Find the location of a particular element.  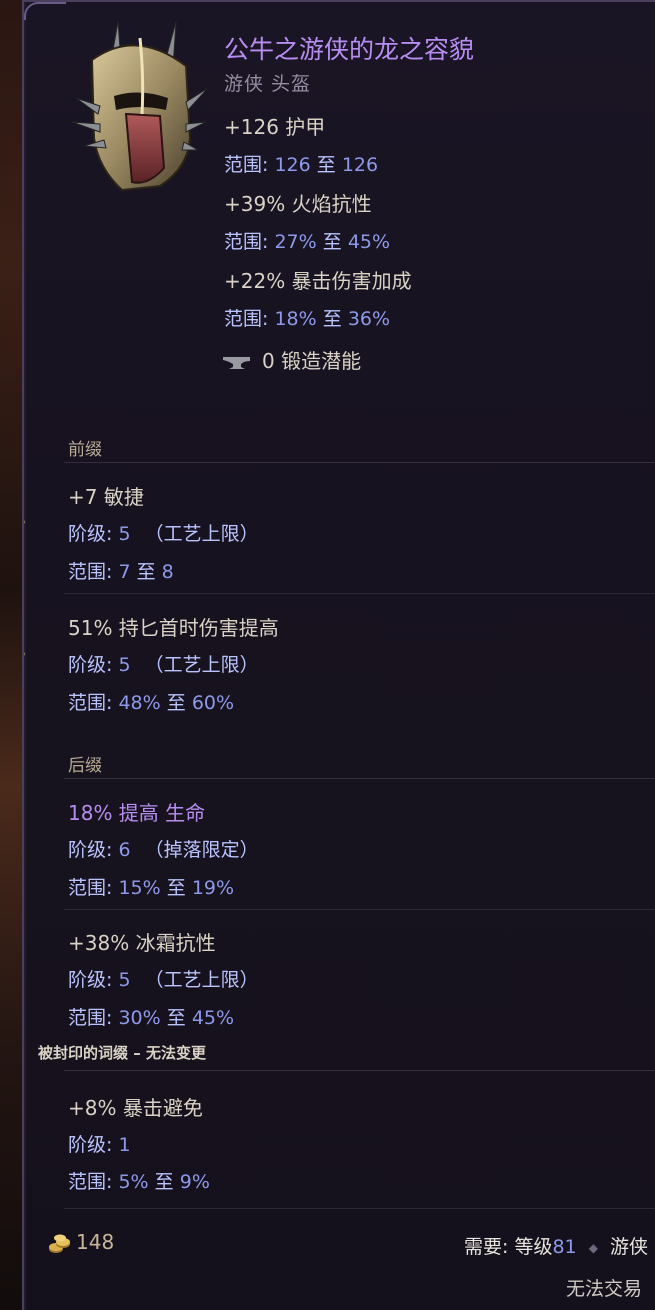

gold-amount: 148 is located at coordinates (95, 1242).